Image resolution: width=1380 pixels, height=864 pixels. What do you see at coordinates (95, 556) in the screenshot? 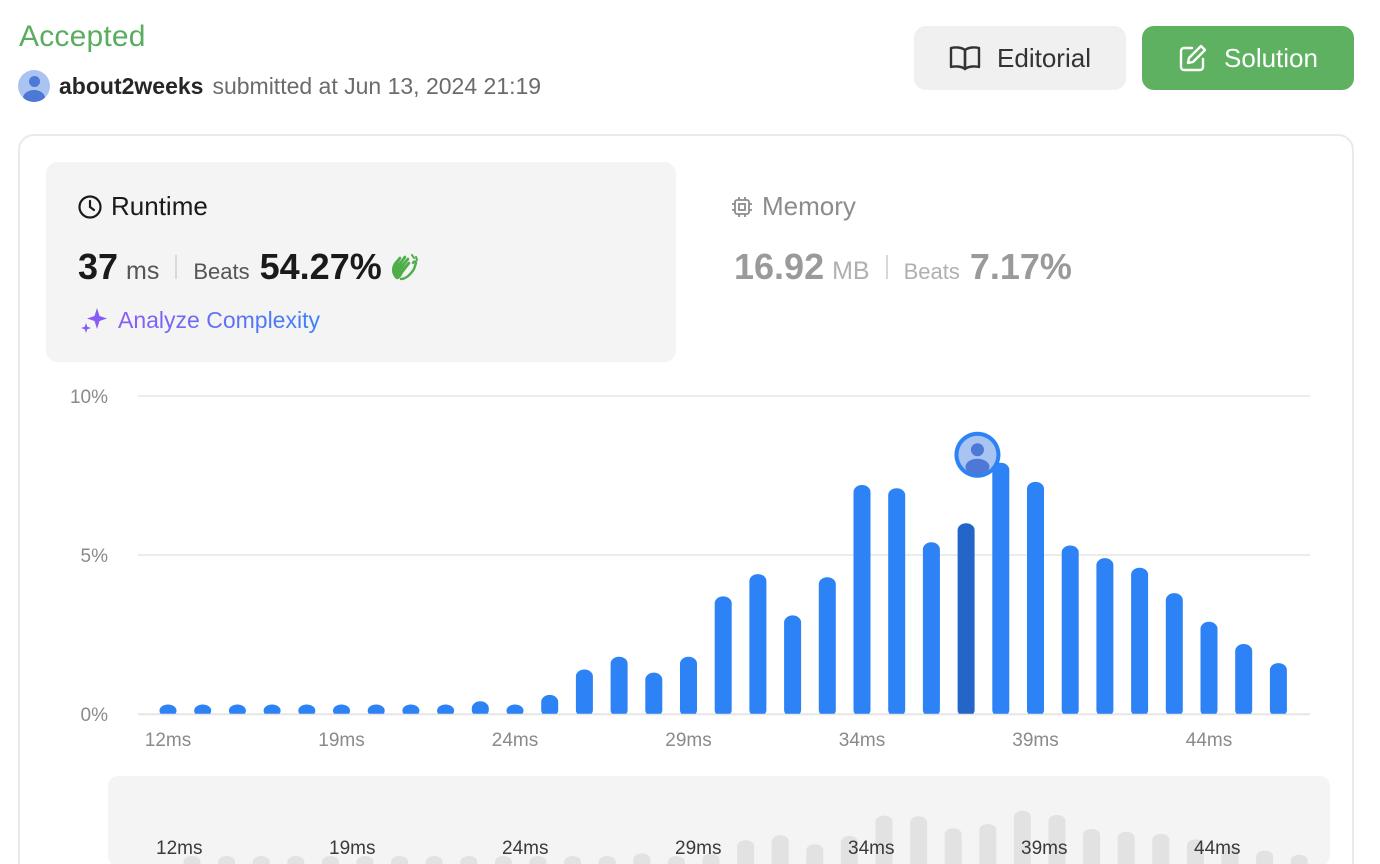
I see `y-tick-label: 5%` at bounding box center [95, 556].